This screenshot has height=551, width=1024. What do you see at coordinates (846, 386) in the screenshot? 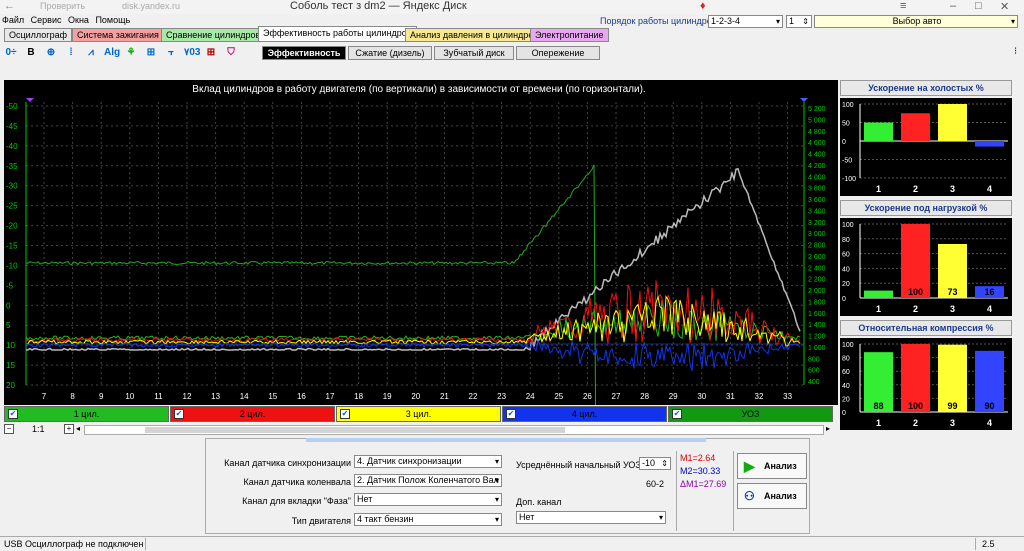
I see `y-tick-label: 40` at bounding box center [846, 386].